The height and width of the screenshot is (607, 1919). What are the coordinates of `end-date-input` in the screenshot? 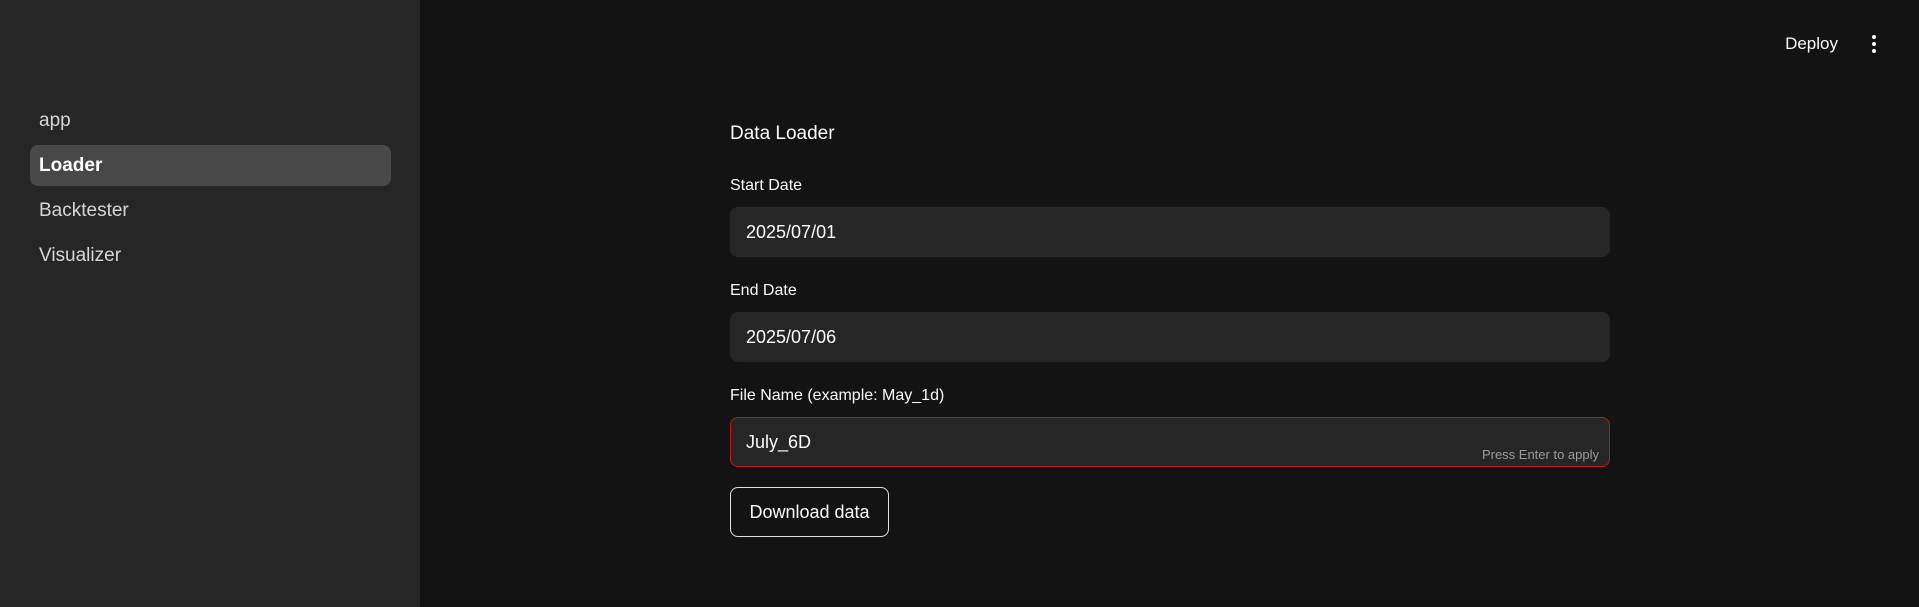 It's located at (1046, 337).